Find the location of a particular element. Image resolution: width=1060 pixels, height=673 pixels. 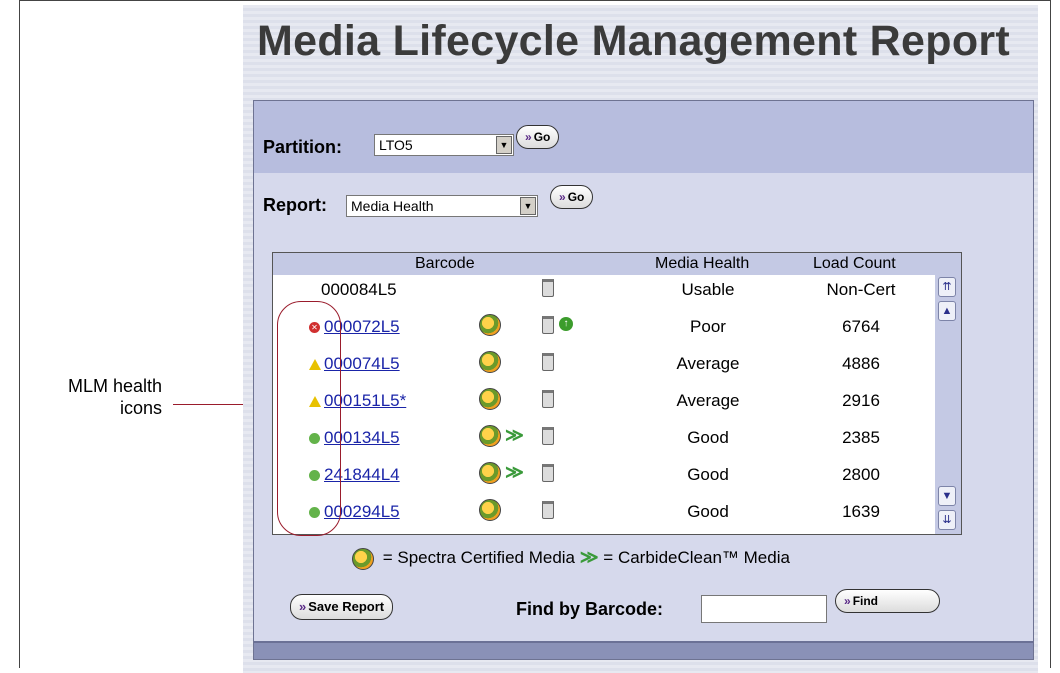

media-health-cell: Poor is located at coordinates (708, 326).